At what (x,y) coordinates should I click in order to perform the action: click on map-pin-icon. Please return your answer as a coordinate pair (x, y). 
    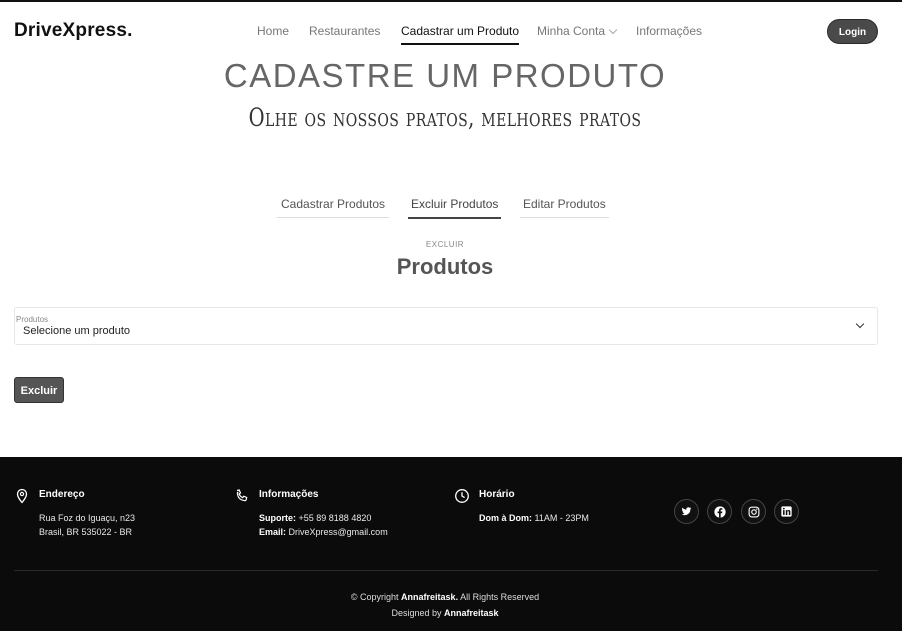
    Looking at the image, I should click on (22, 496).